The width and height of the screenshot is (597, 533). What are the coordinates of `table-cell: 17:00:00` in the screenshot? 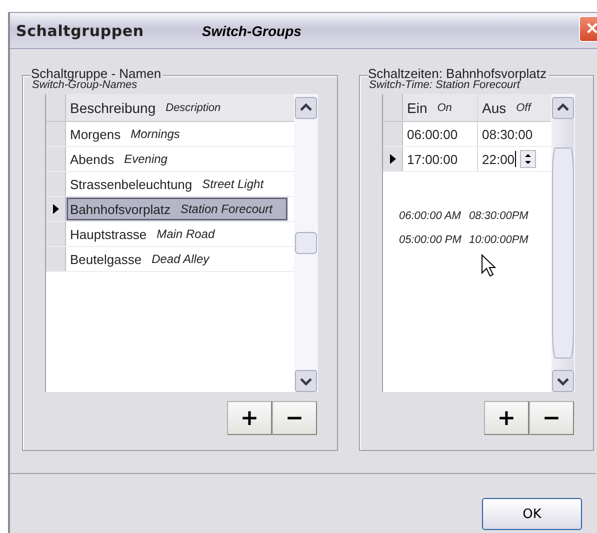 It's located at (440, 159).